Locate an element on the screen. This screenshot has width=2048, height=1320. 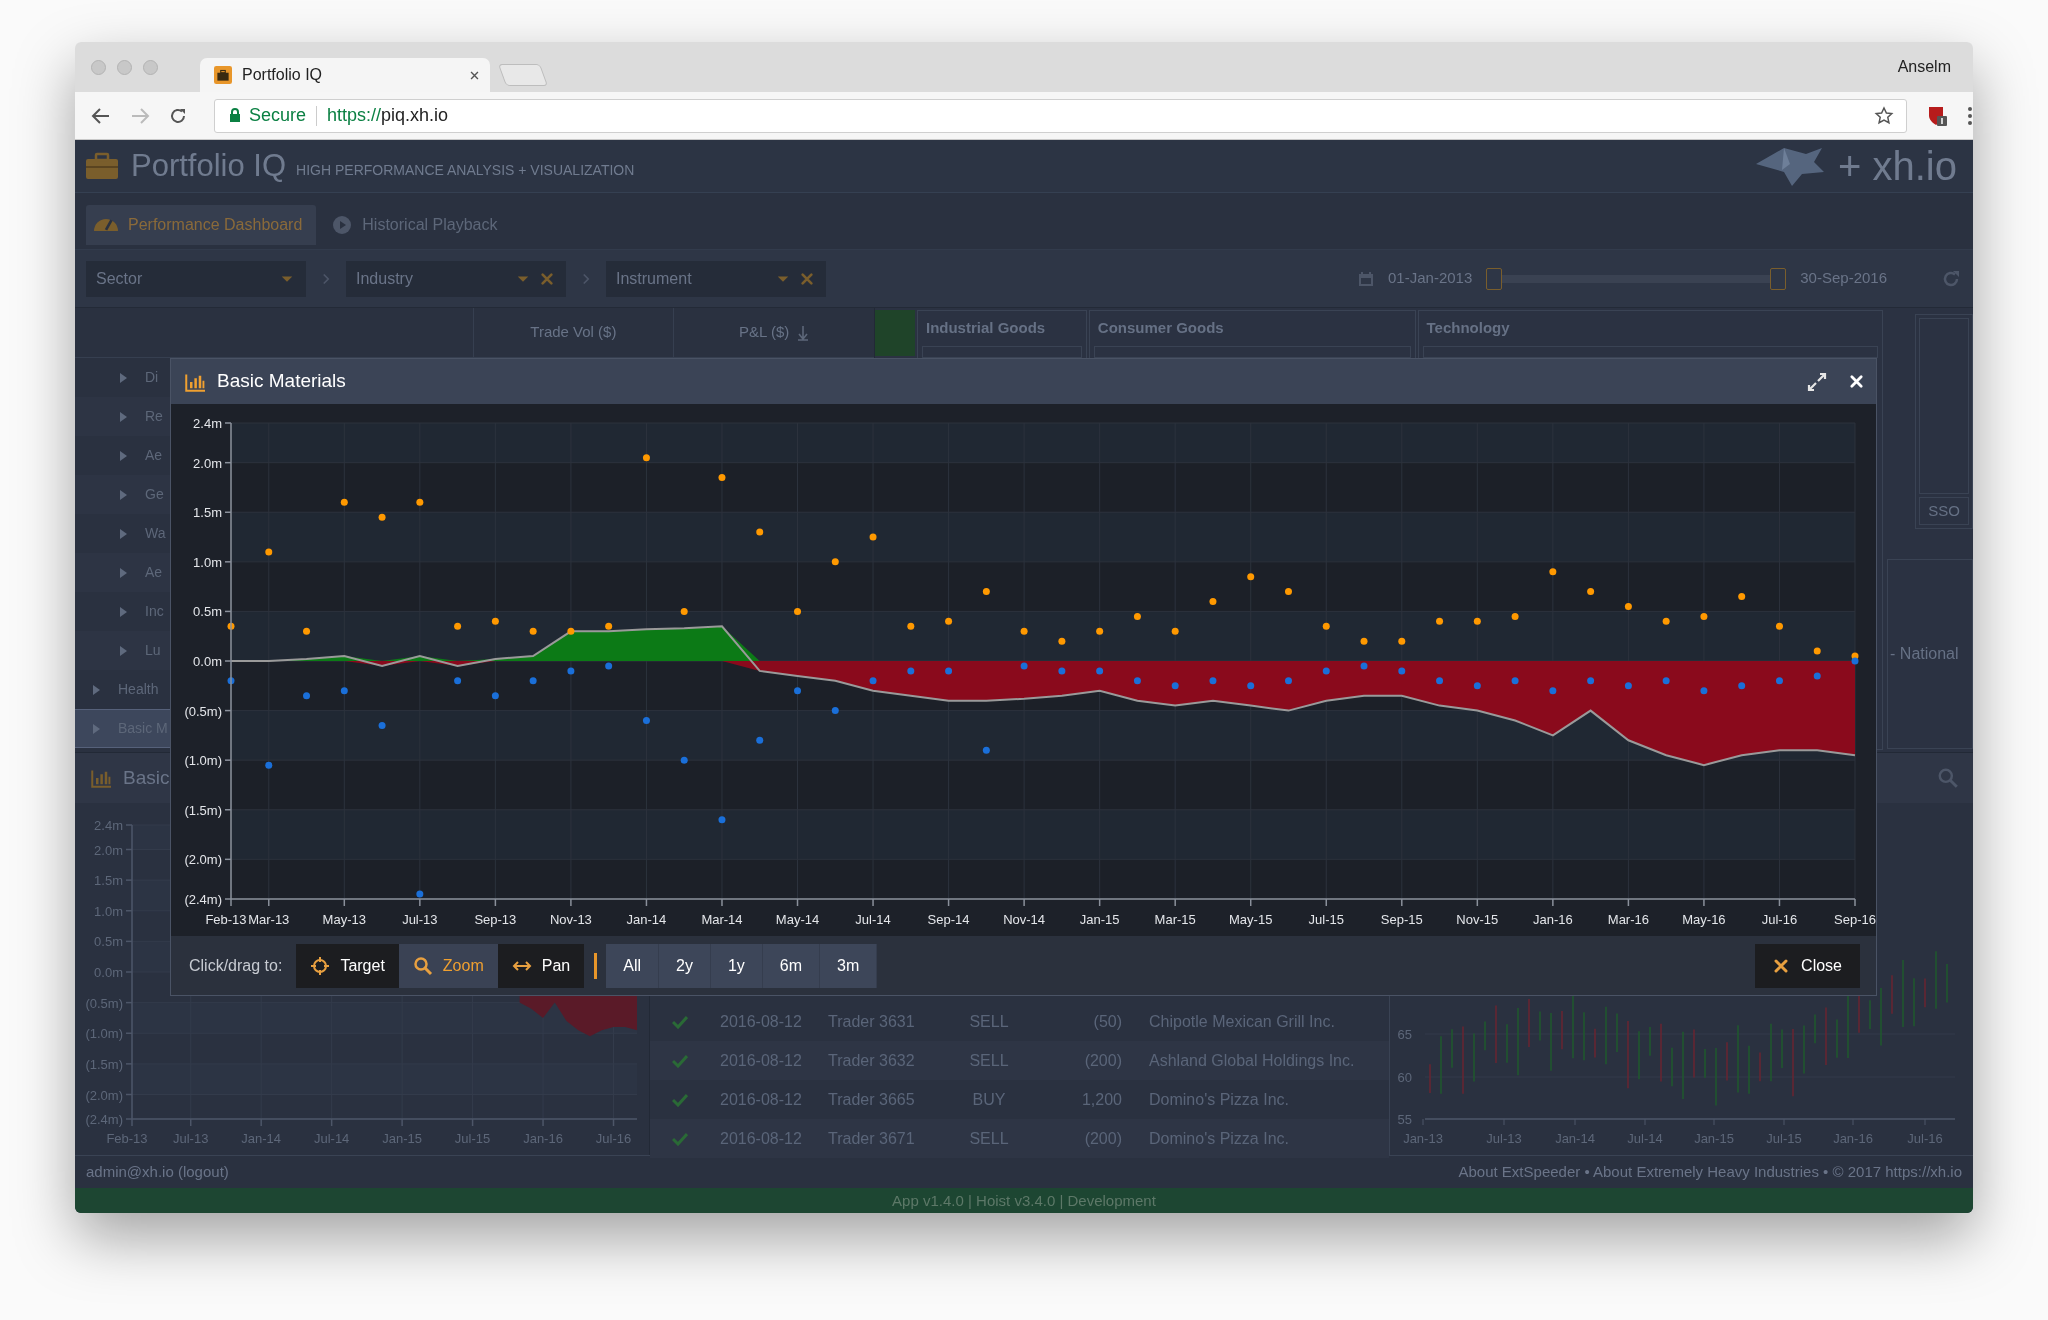
y-tick-label: 0.0m is located at coordinates (207, 661).